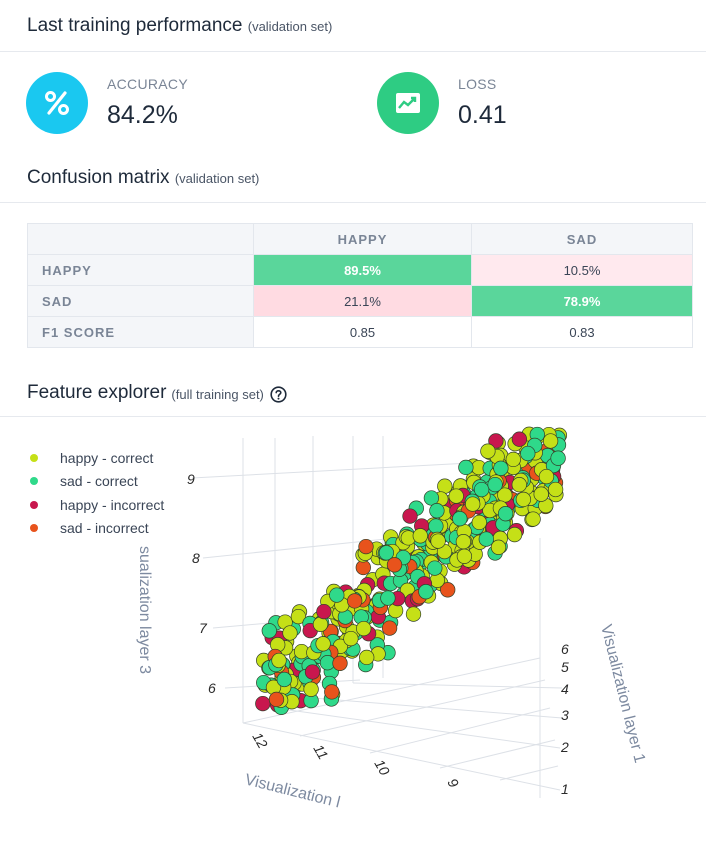 This screenshot has width=706, height=846. What do you see at coordinates (565, 715) in the screenshot?
I see `tick-layer1: 3` at bounding box center [565, 715].